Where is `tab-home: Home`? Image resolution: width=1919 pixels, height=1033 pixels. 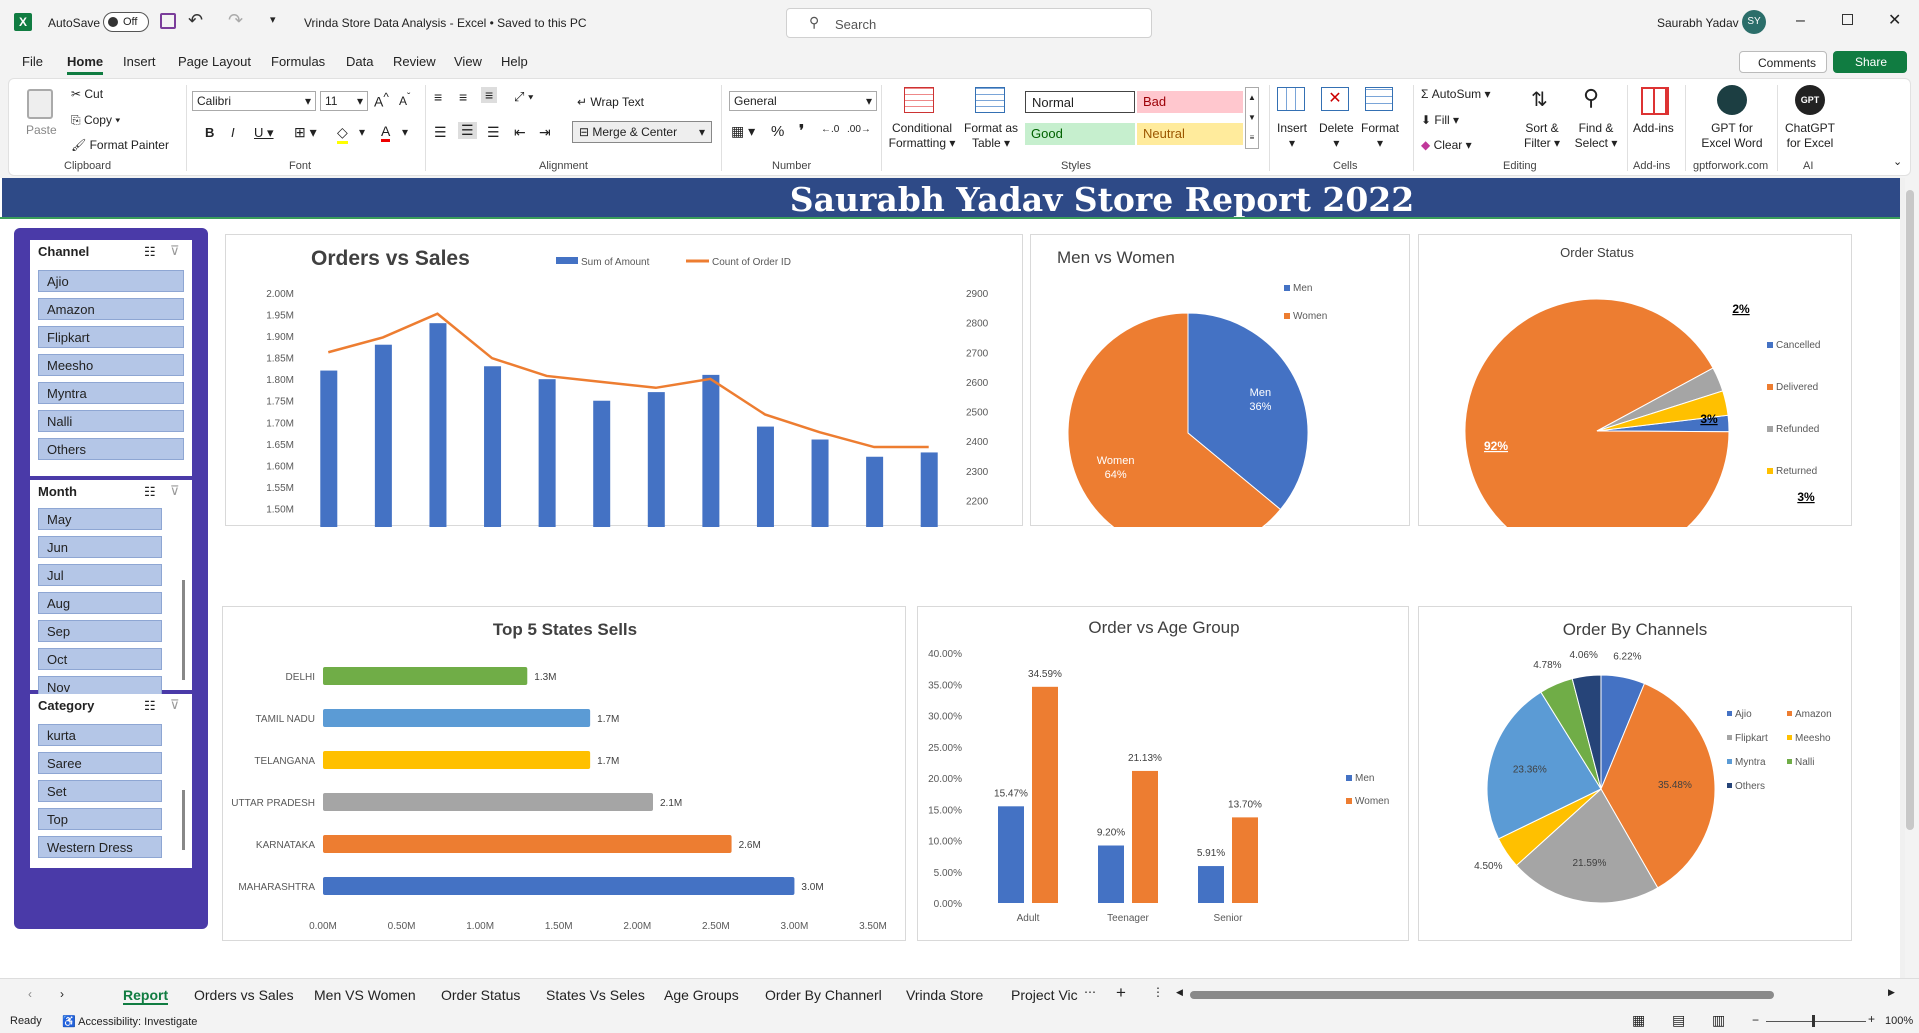 tab-home: Home is located at coordinates (85, 64).